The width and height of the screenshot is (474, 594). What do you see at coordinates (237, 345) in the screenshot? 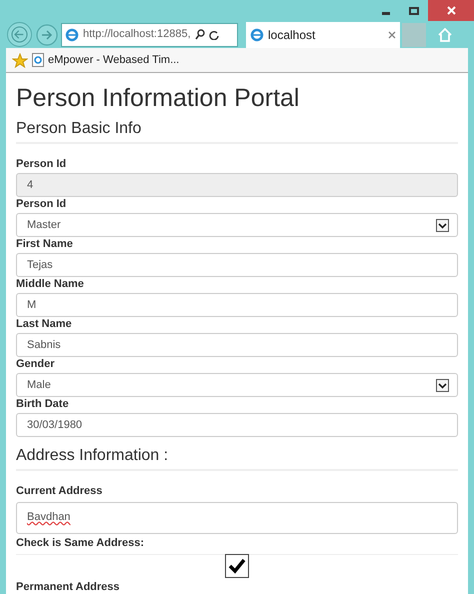
I see `text-field: Sabnis` at bounding box center [237, 345].